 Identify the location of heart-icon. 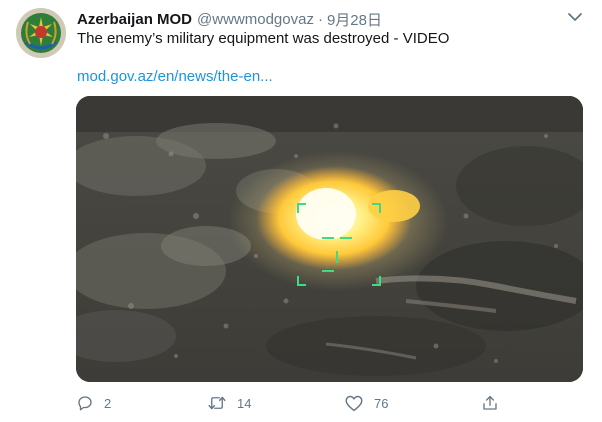
(354, 403).